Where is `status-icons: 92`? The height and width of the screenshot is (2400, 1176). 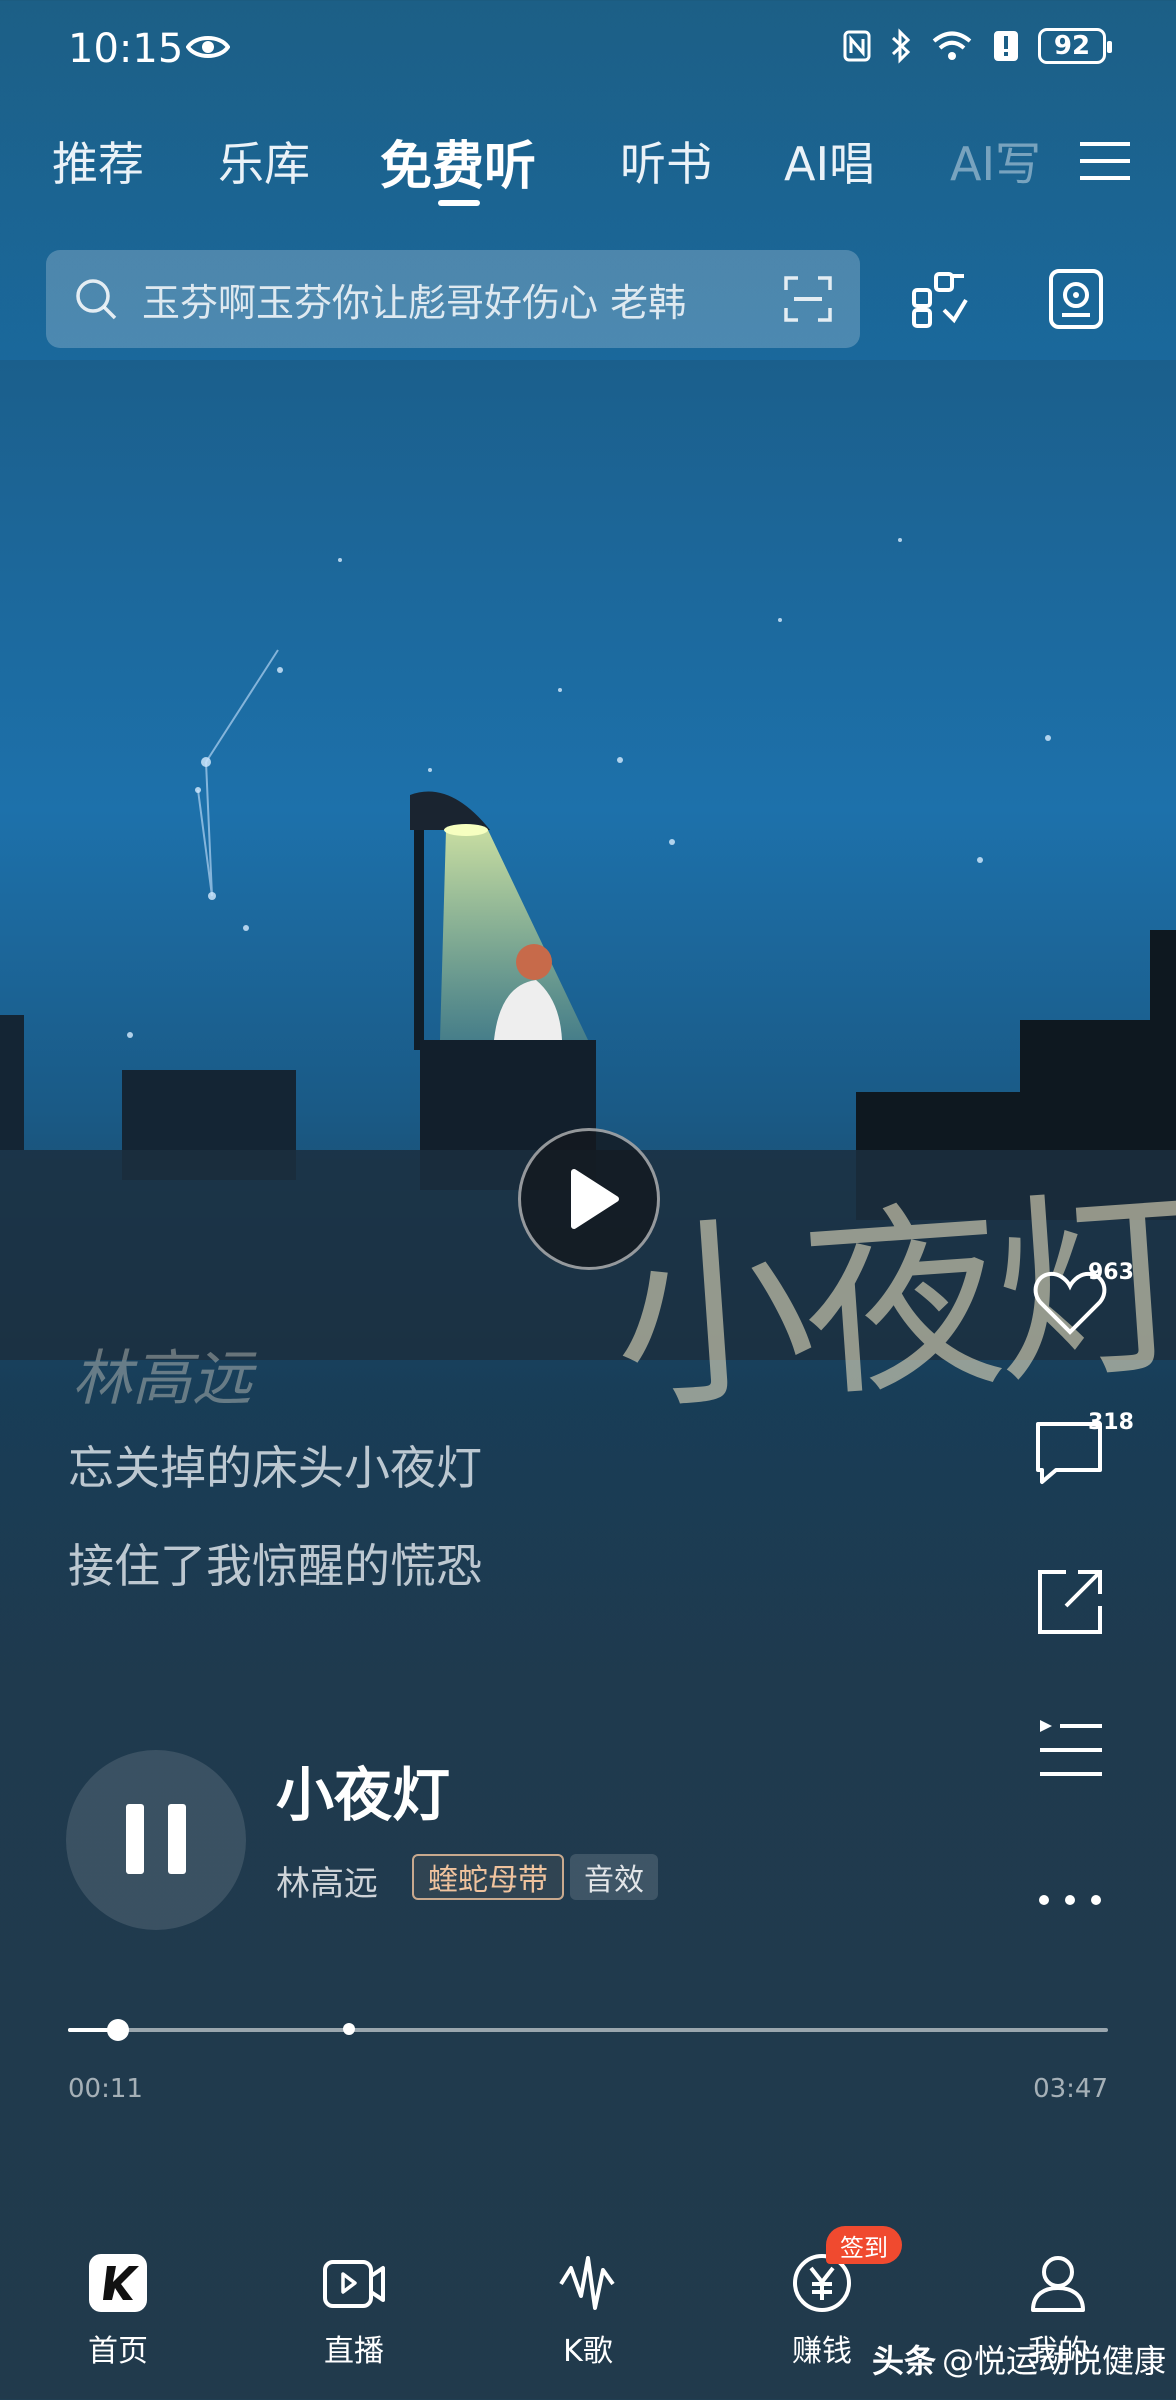 status-icons: 92 is located at coordinates (977, 46).